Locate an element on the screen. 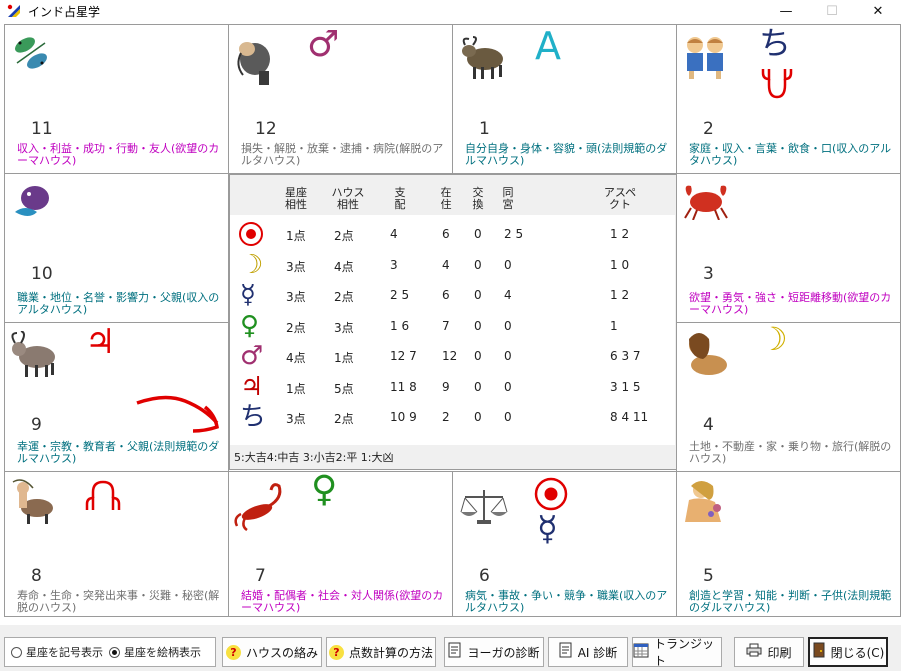 This screenshot has height=671, width=901. house-number: 1 is located at coordinates (484, 129).